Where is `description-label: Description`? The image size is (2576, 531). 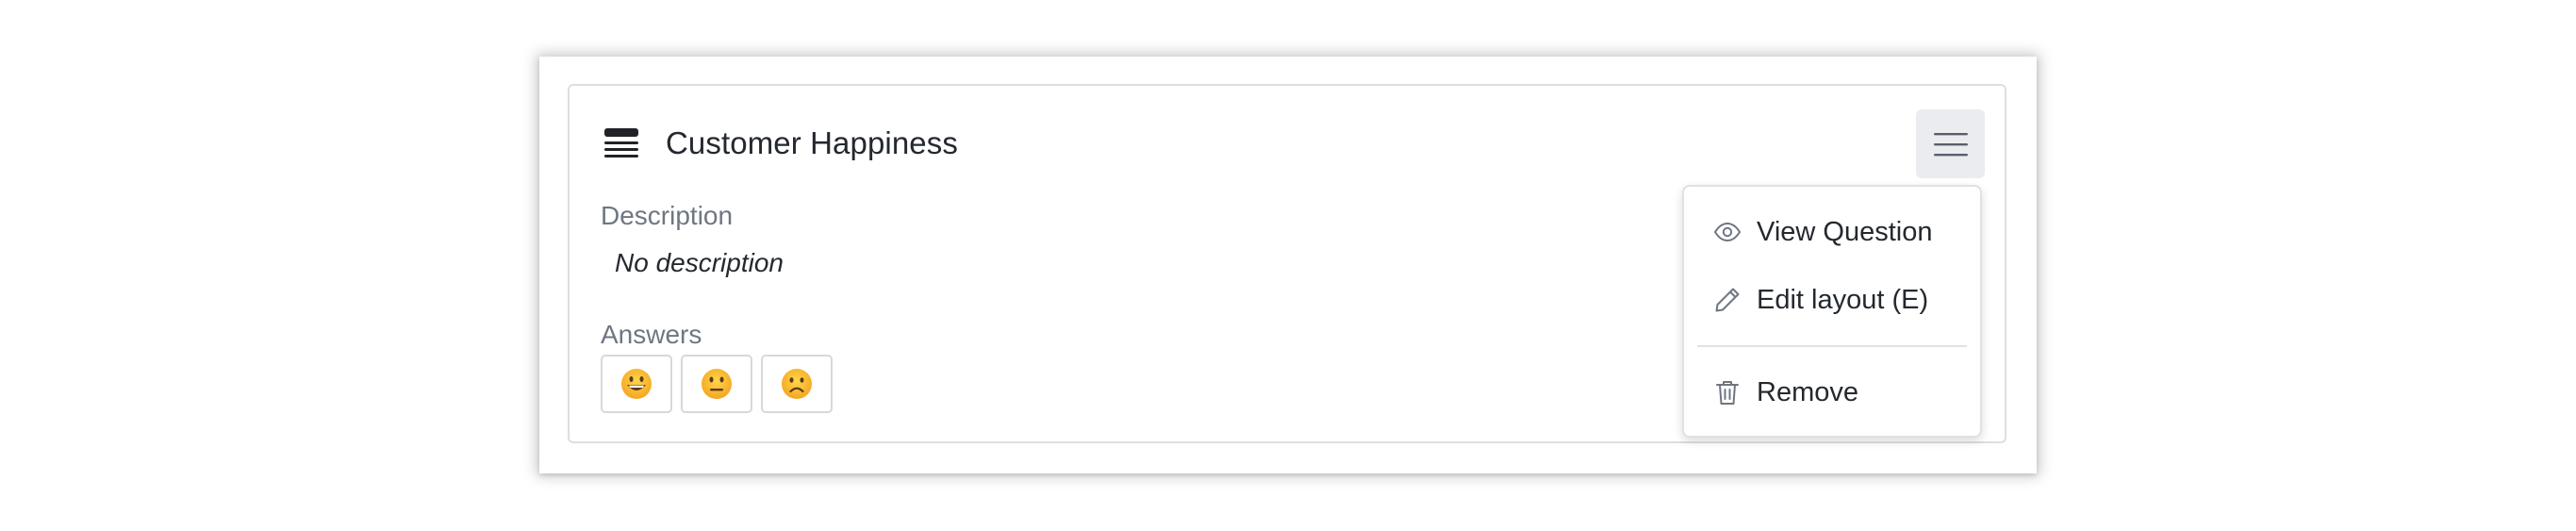
description-label: Description is located at coordinates (667, 215).